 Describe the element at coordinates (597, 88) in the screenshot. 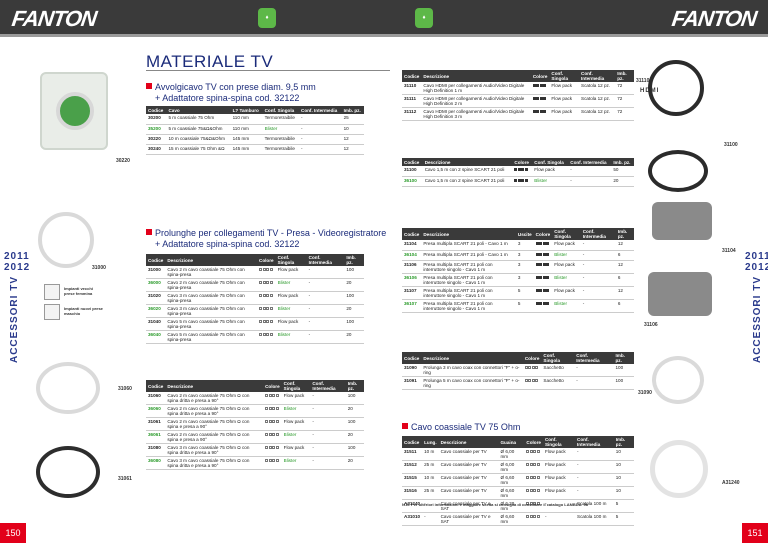

I see `table-cell: Scatola 12 pz.` at that location.